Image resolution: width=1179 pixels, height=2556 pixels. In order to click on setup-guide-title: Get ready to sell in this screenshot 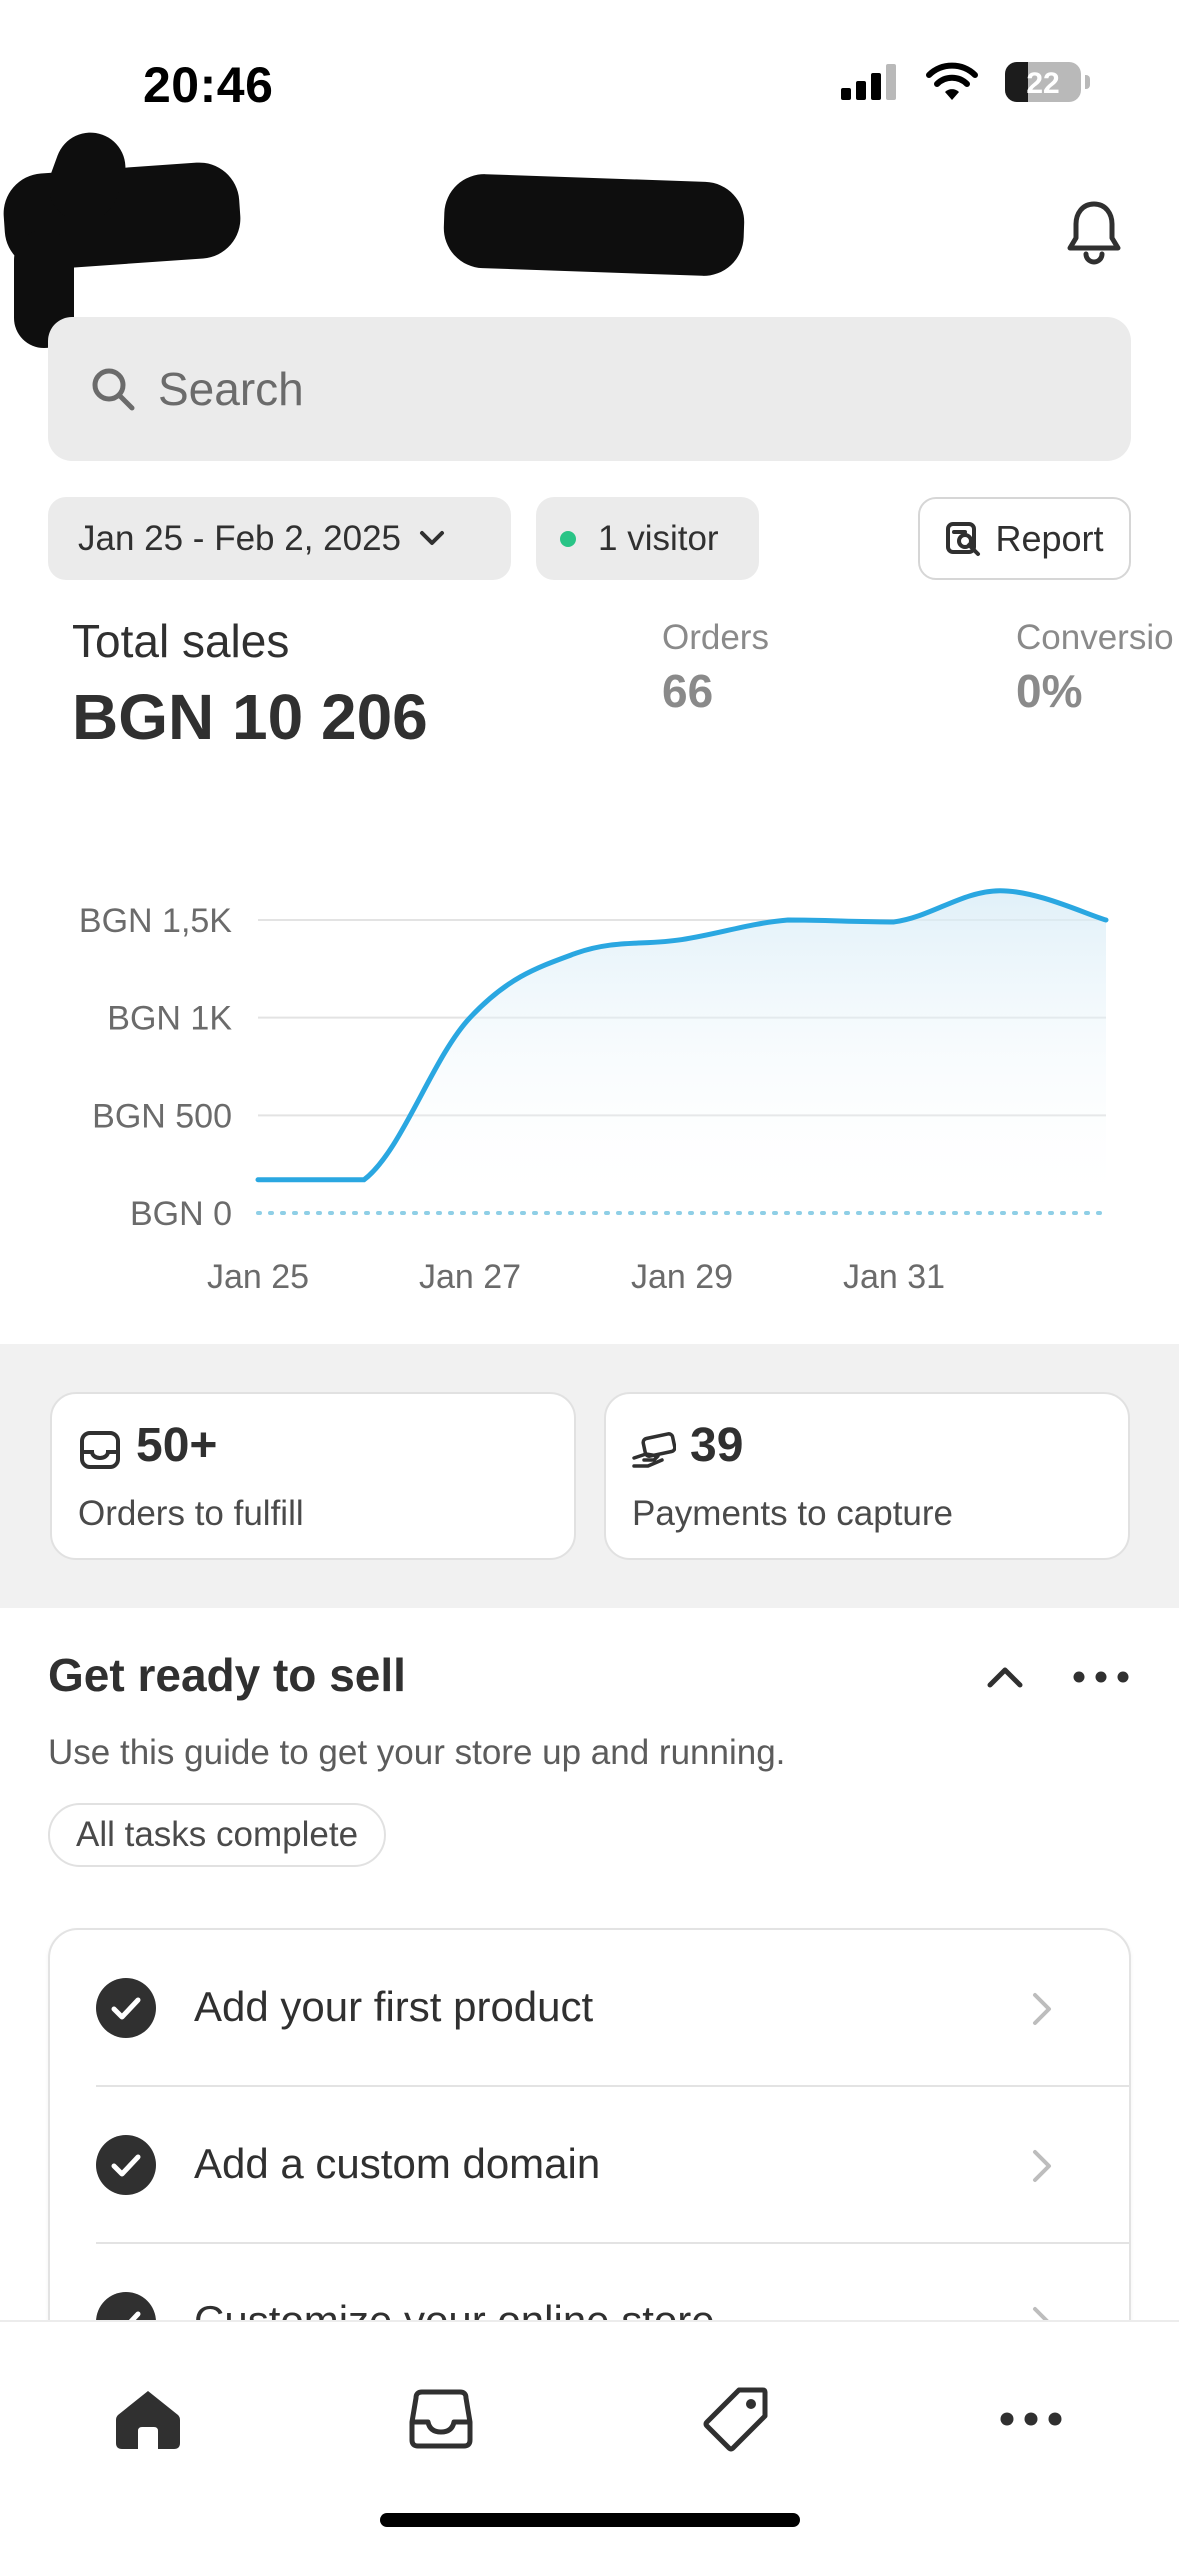, I will do `click(227, 1675)`.